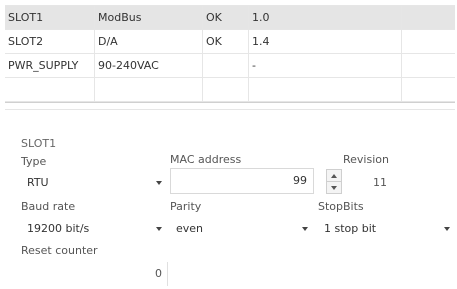 This screenshot has width=457, height=289. Describe the element at coordinates (325, 90) in the screenshot. I see `table-cell-version` at that location.